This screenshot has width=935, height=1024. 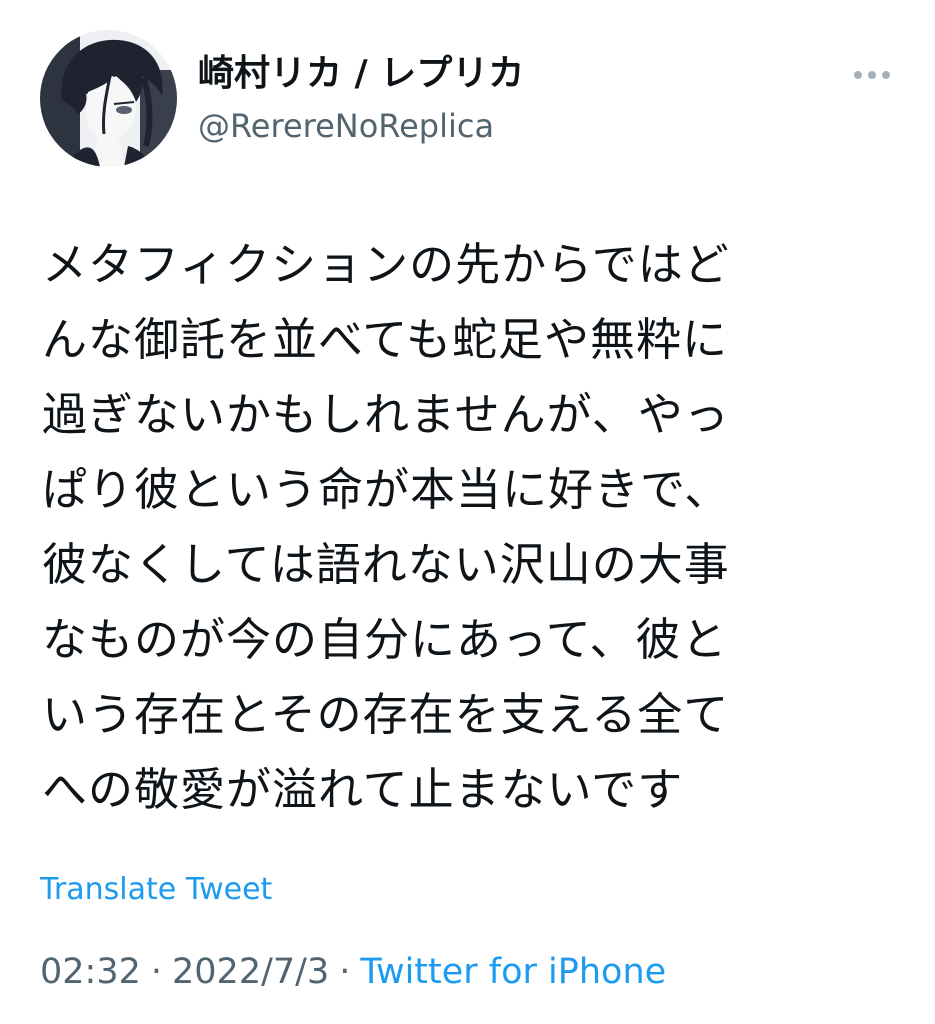 I want to click on tweet-text-line: いう存在とその存在を支える全て, so click(x=386, y=714).